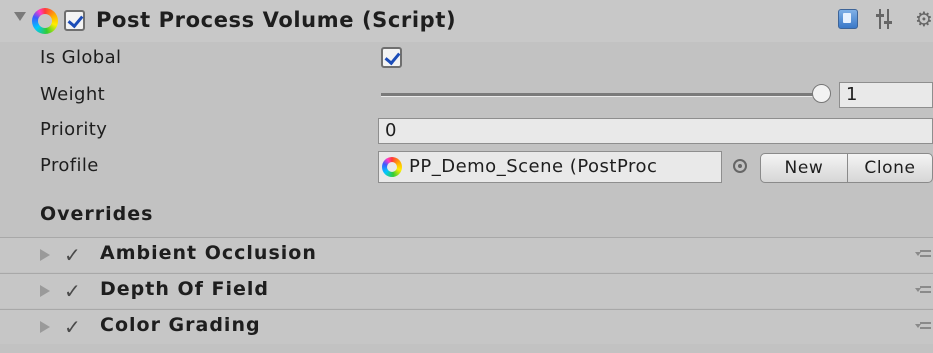 This screenshot has height=353, width=933. Describe the element at coordinates (185, 289) in the screenshot. I see `override-title: Depth Of Field` at that location.